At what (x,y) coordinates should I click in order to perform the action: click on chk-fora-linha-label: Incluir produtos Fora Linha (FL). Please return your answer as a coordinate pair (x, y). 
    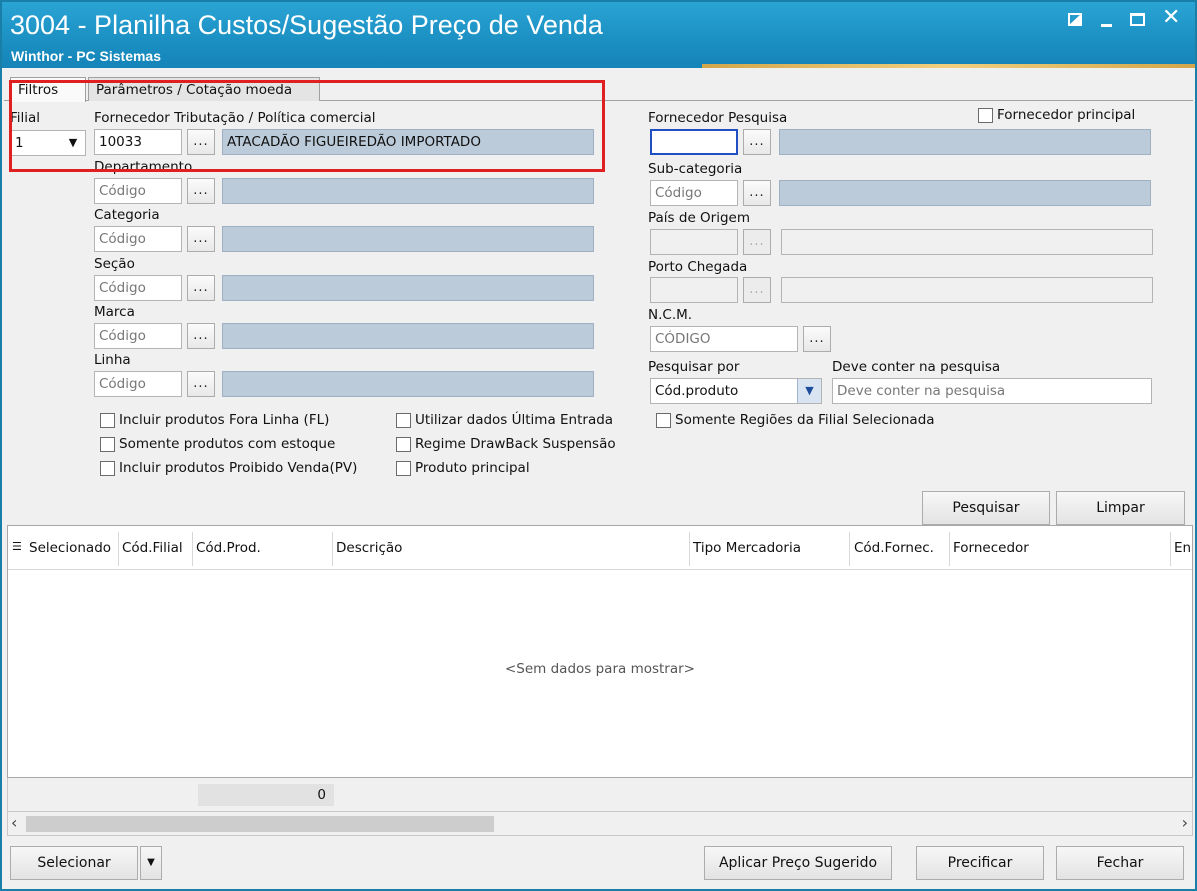
    Looking at the image, I should click on (224, 420).